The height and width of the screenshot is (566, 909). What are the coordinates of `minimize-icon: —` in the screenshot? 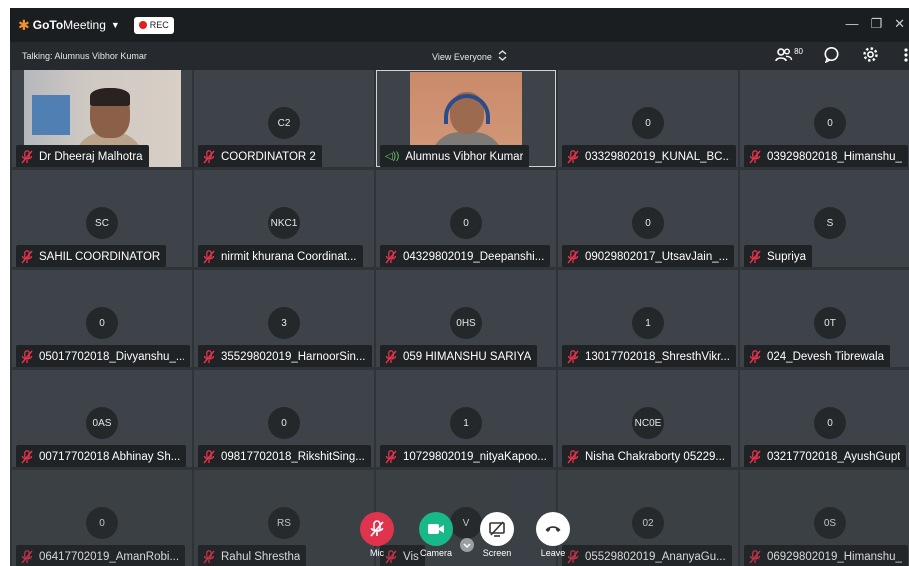 It's located at (851, 24).